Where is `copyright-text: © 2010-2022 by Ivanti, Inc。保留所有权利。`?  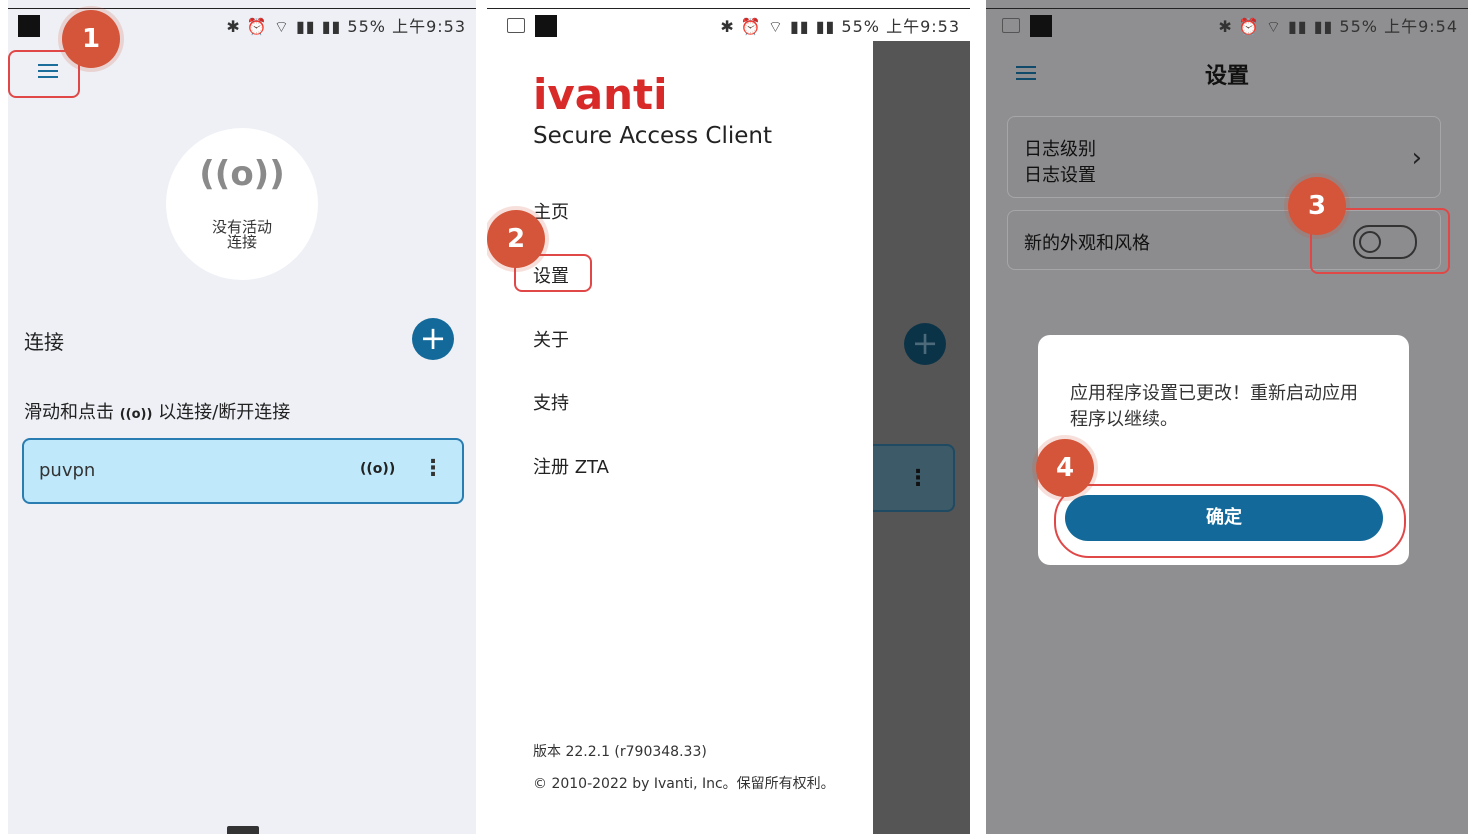 copyright-text: © 2010-2022 by Ivanti, Inc。保留所有权利。 is located at coordinates (684, 784).